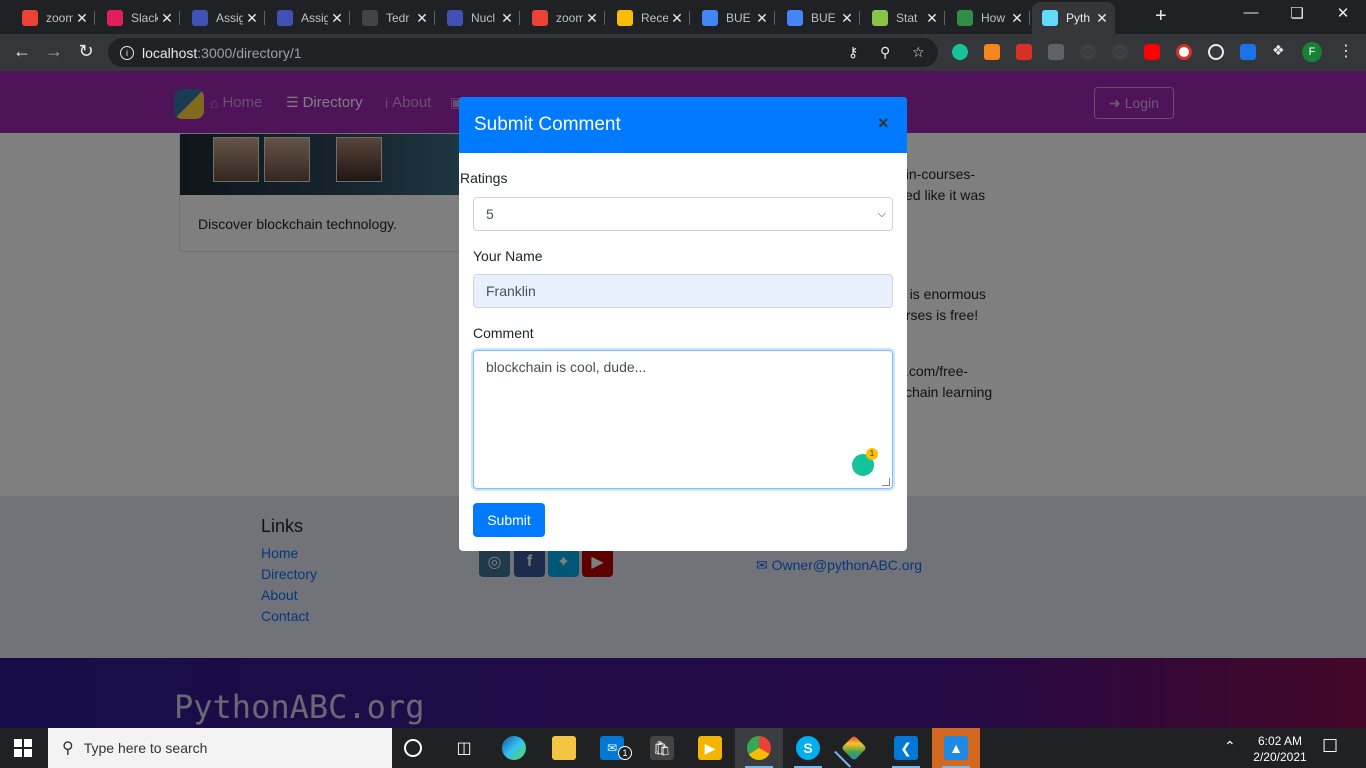 The image size is (1366, 768). What do you see at coordinates (1050, 18) in the screenshot?
I see `react-icon` at bounding box center [1050, 18].